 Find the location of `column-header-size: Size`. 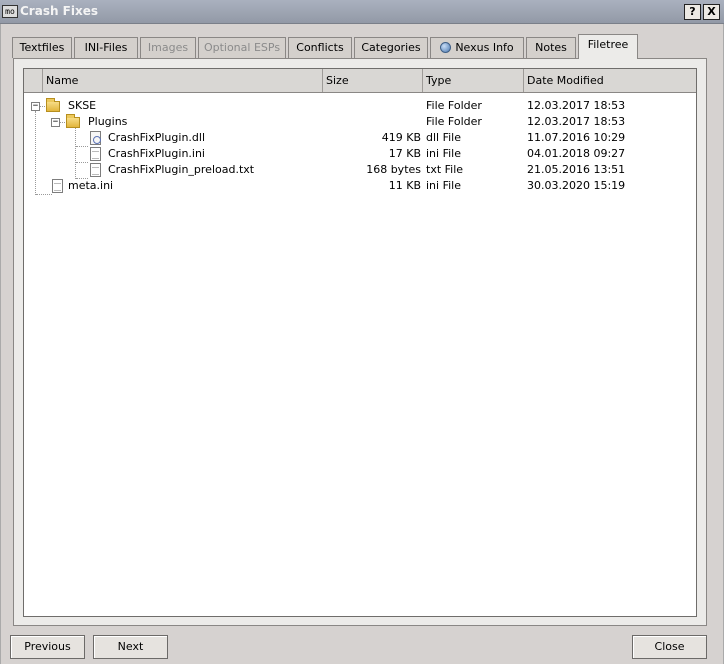

column-header-size: Size is located at coordinates (373, 80).